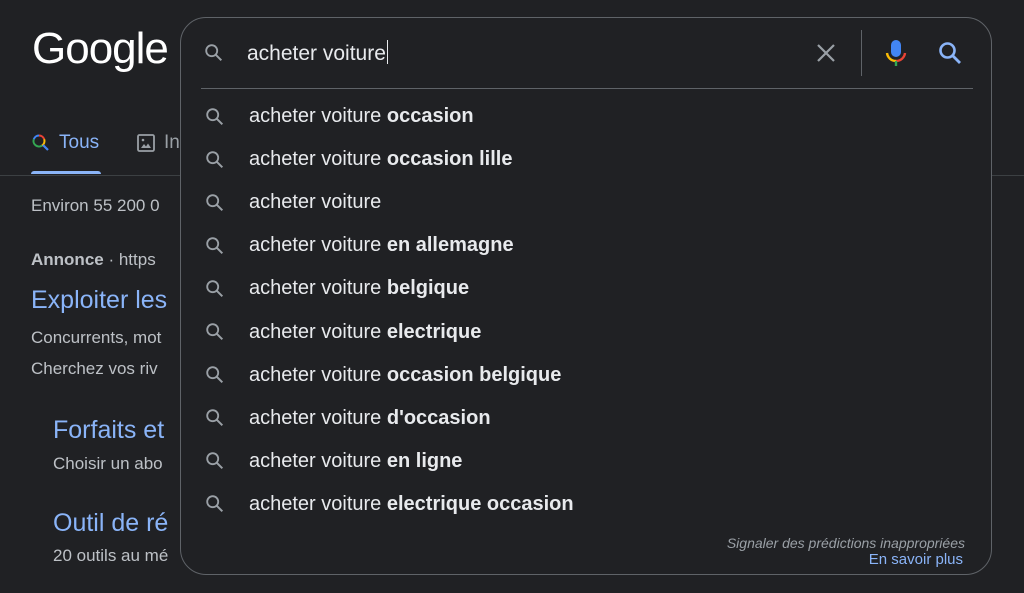  Describe the element at coordinates (450, 245) in the screenshot. I see `suggestion-completion: en allemagne` at that location.